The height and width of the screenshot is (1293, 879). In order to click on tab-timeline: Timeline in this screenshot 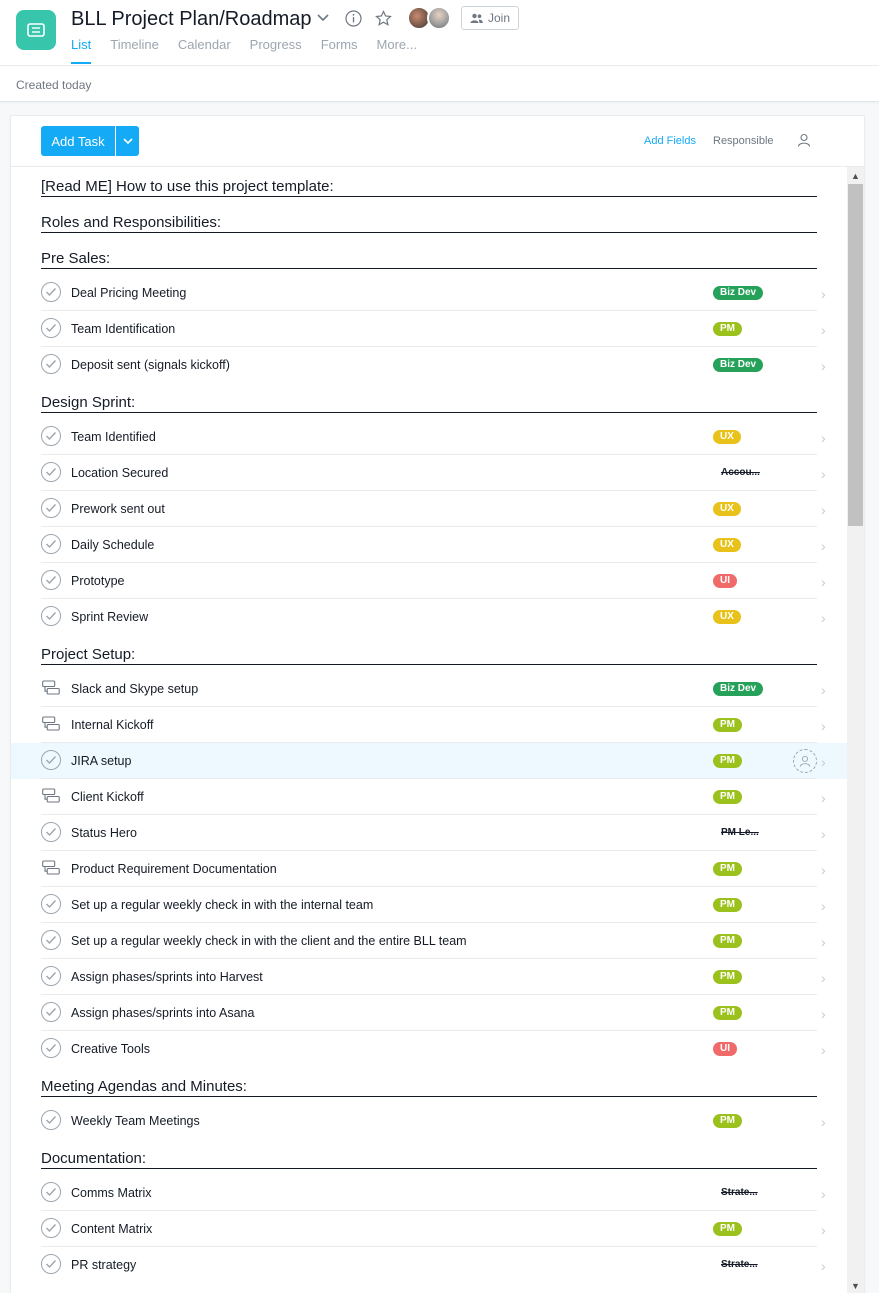, I will do `click(134, 50)`.